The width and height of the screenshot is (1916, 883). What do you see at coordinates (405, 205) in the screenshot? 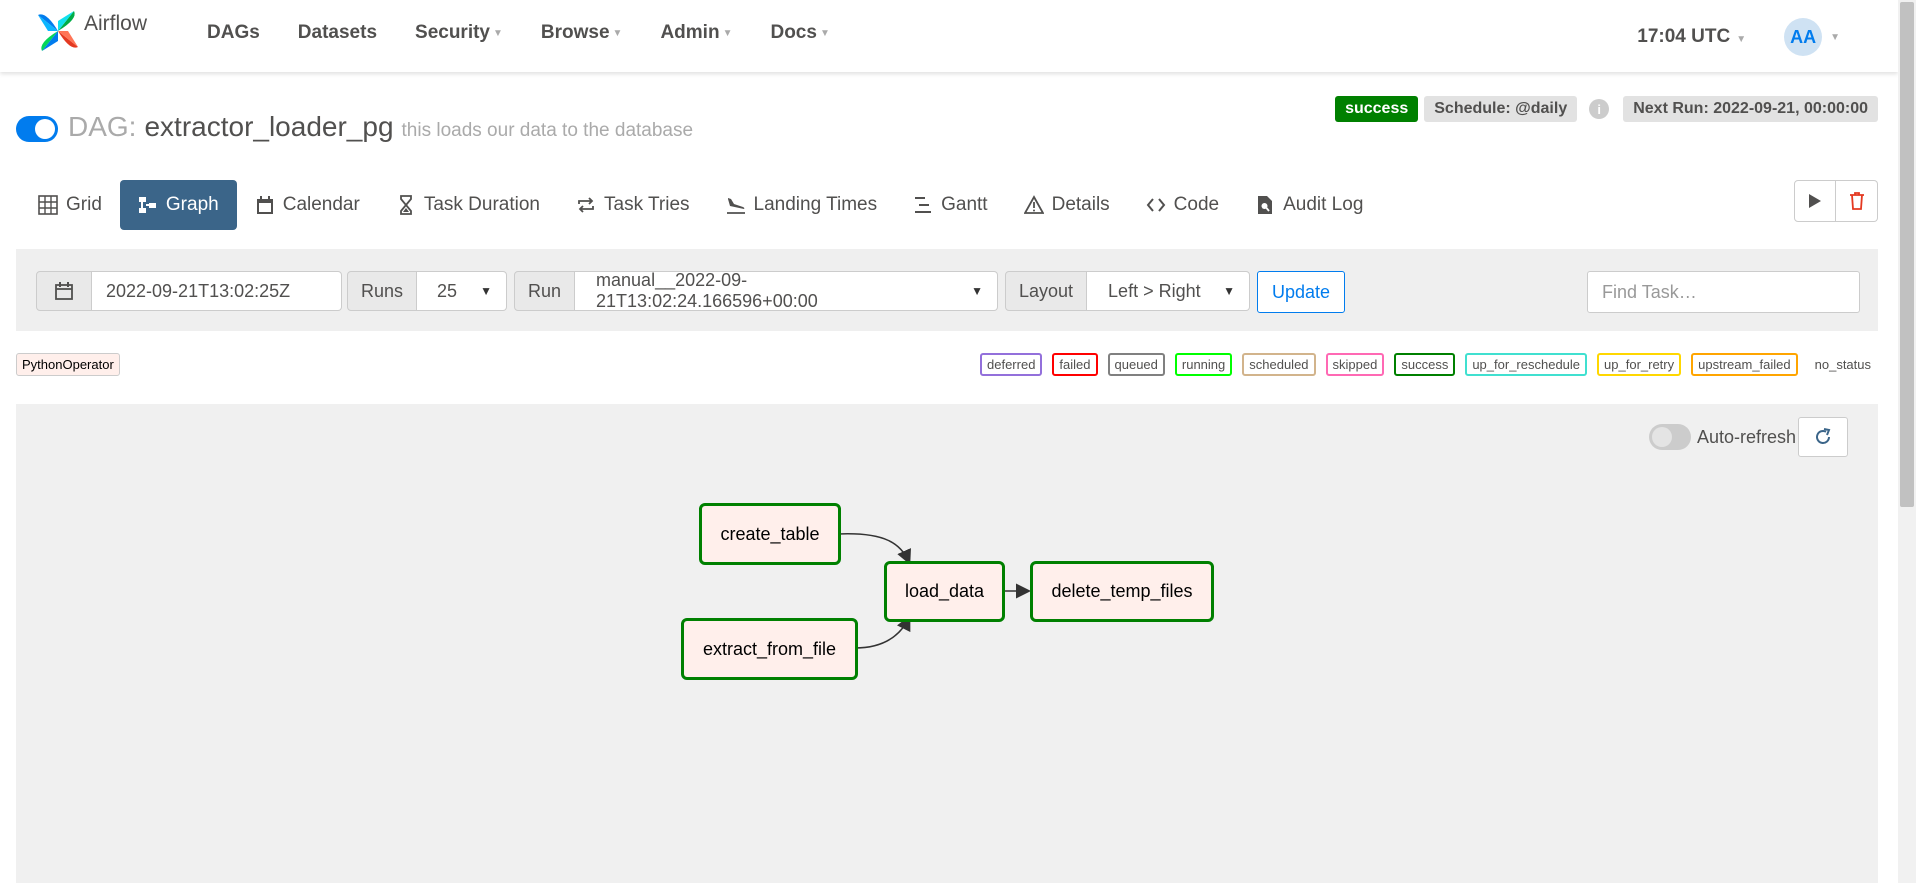
I see `hourglass-icon` at bounding box center [405, 205].